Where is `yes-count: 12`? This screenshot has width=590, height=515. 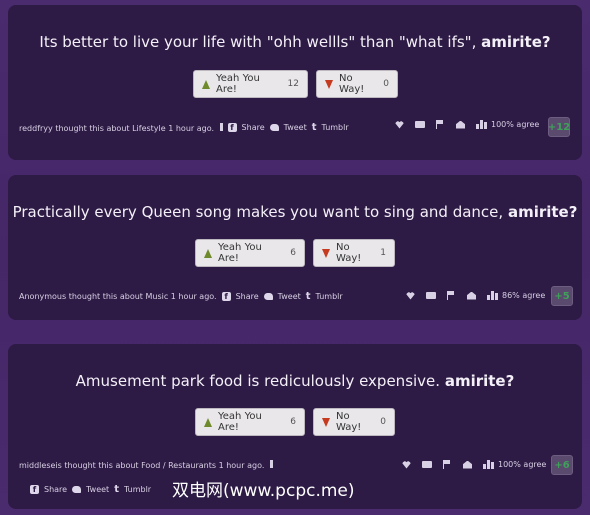
yes-count: 12 is located at coordinates (293, 84).